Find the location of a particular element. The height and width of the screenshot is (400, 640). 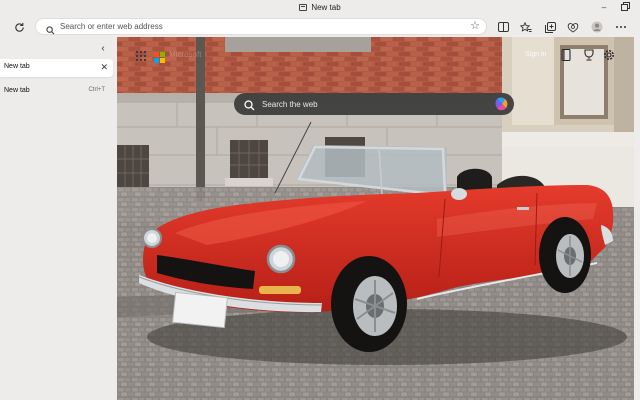

profile-icon is located at coordinates (597, 27).